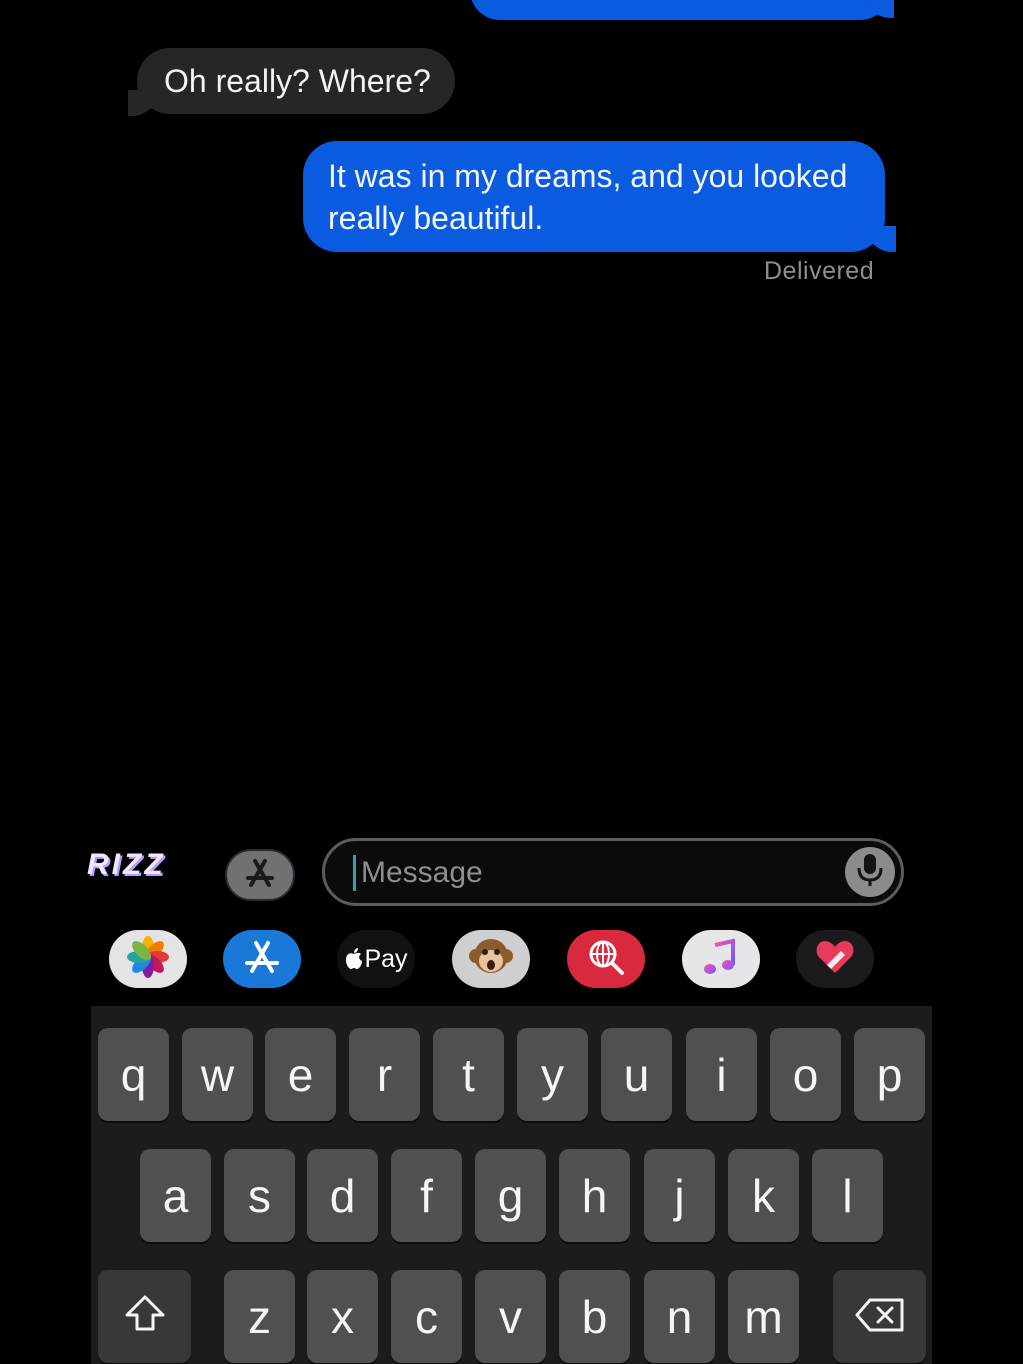 Image resolution: width=1023 pixels, height=1364 pixels. What do you see at coordinates (422, 872) in the screenshot?
I see `message-placeholder: Message` at bounding box center [422, 872].